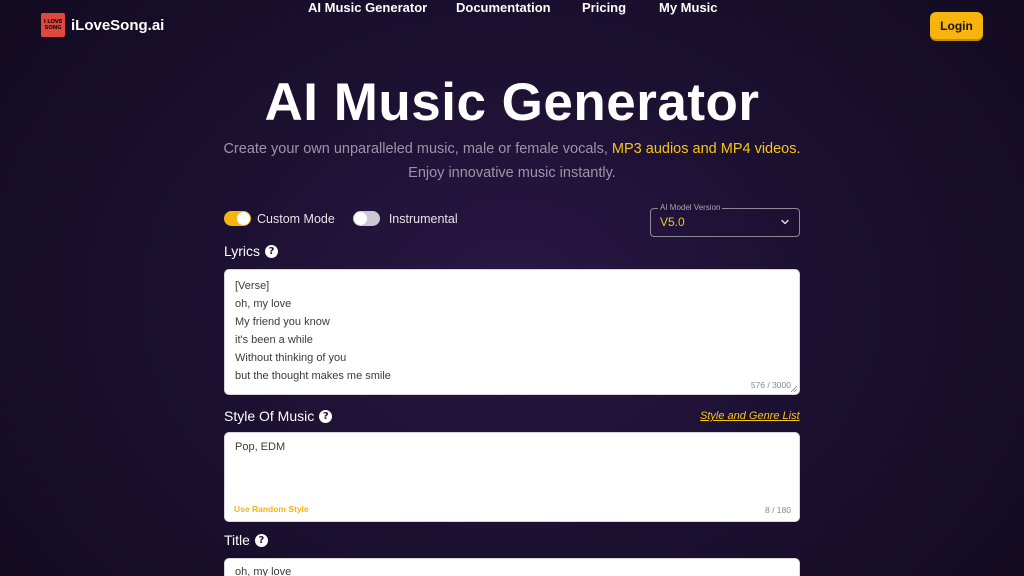 Image resolution: width=1024 pixels, height=576 pixels. What do you see at coordinates (503, 7) in the screenshot?
I see `nav-link-documentation: Documentation` at bounding box center [503, 7].